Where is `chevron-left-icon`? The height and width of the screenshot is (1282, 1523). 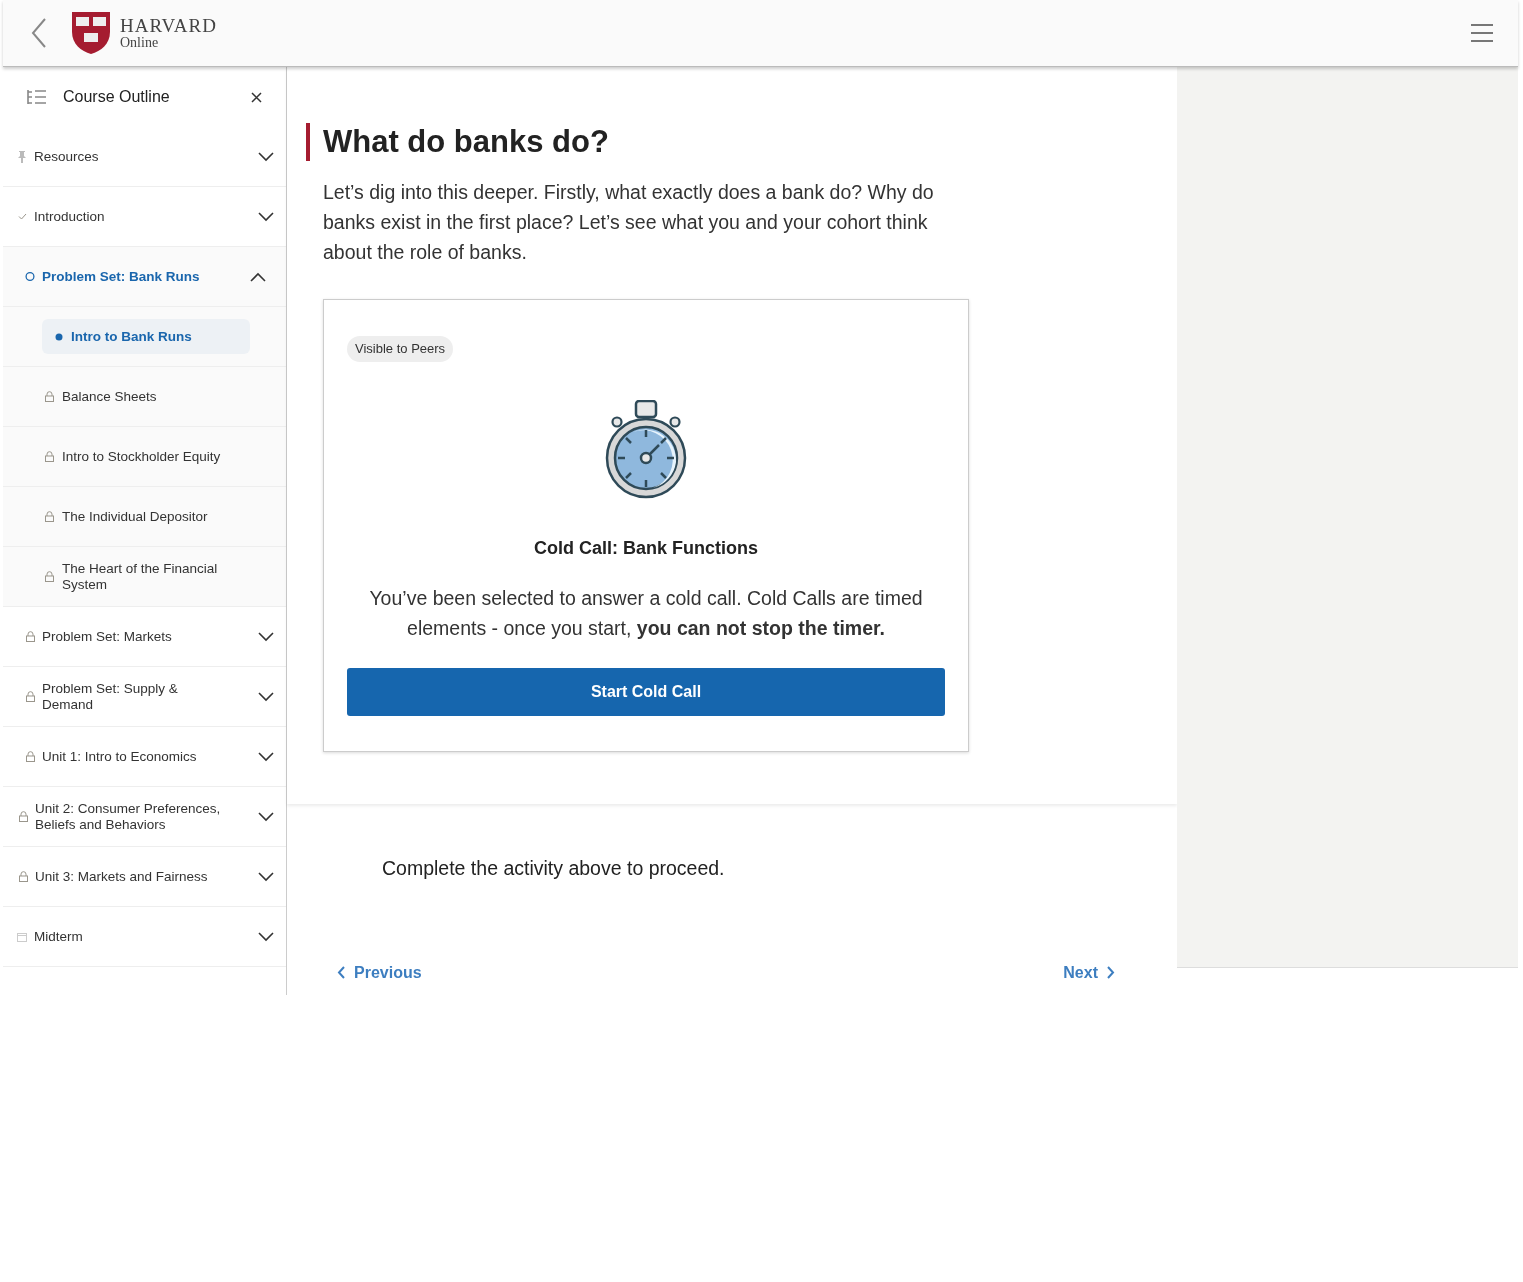
chevron-left-icon is located at coordinates (341, 973).